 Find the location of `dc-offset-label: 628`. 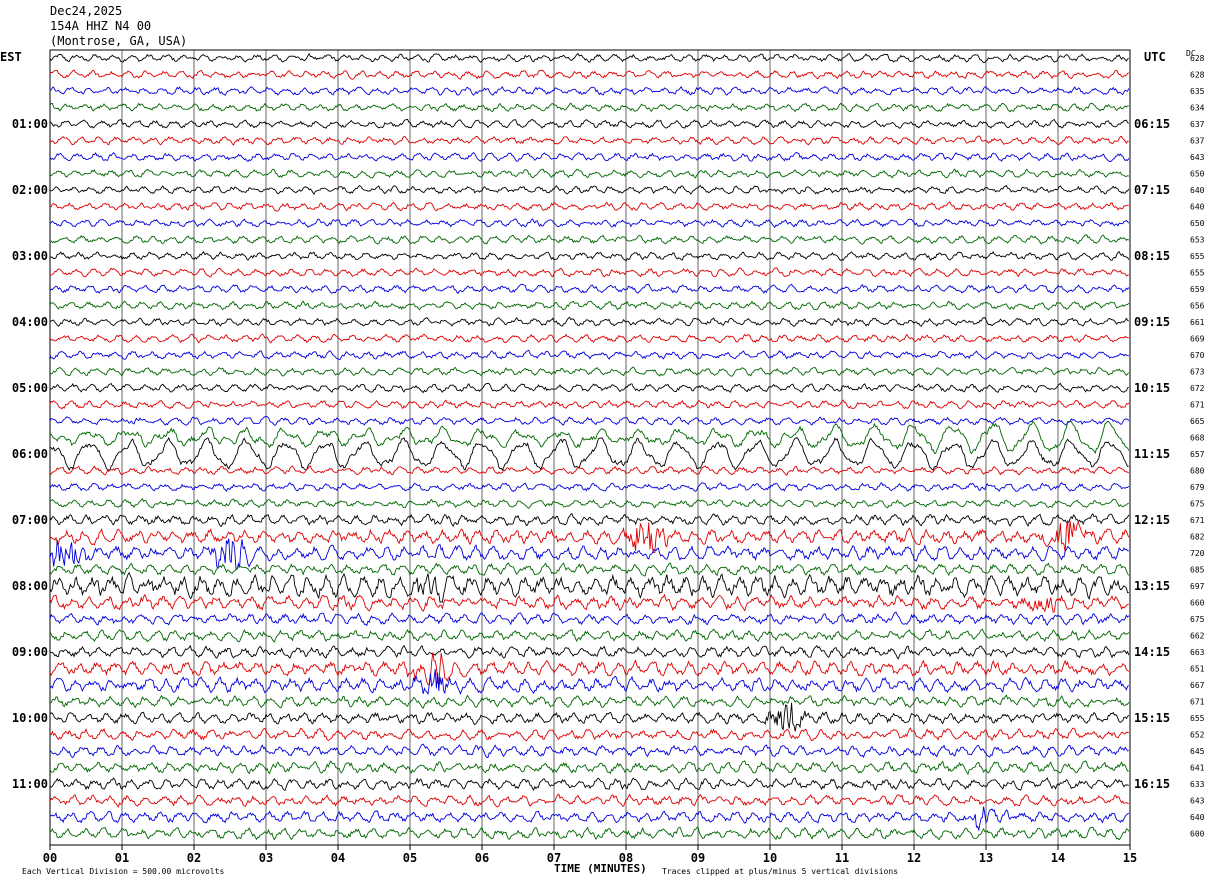

dc-offset-label: 628 is located at coordinates (1197, 75).